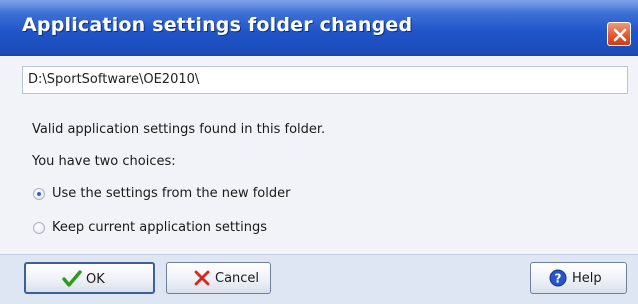 The height and width of the screenshot is (304, 638). Describe the element at coordinates (171, 193) in the screenshot. I see `option-label: Use the settings from the new folder` at that location.